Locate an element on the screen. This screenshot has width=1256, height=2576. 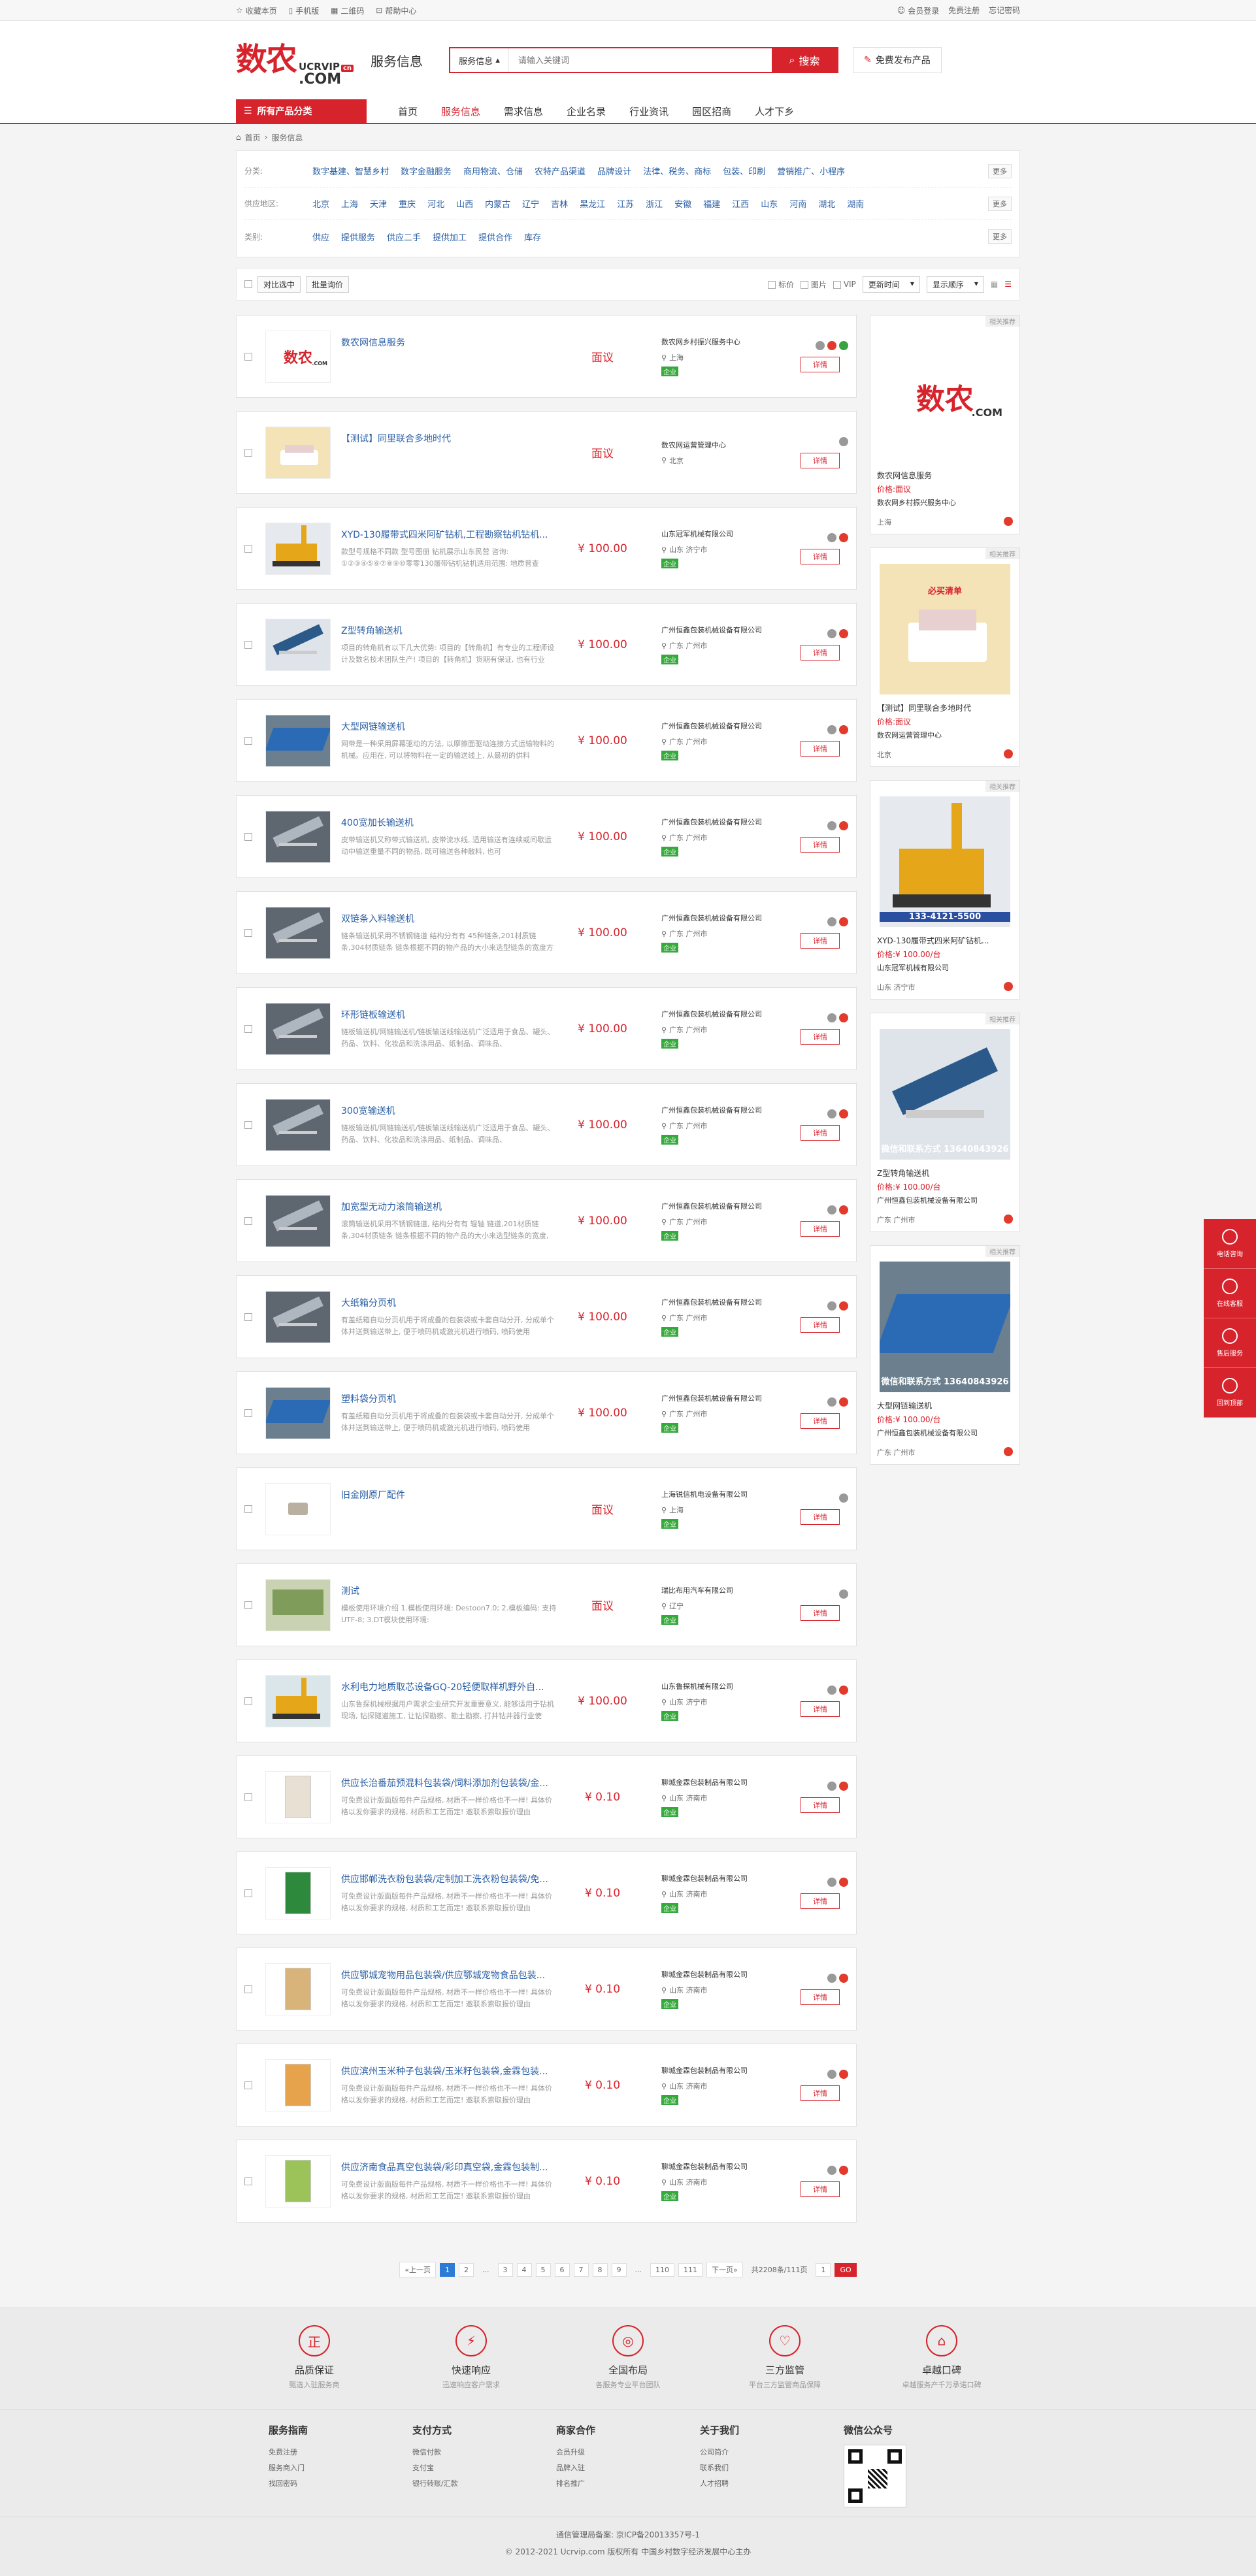
prev-page-button: «上一页 is located at coordinates (418, 2269).